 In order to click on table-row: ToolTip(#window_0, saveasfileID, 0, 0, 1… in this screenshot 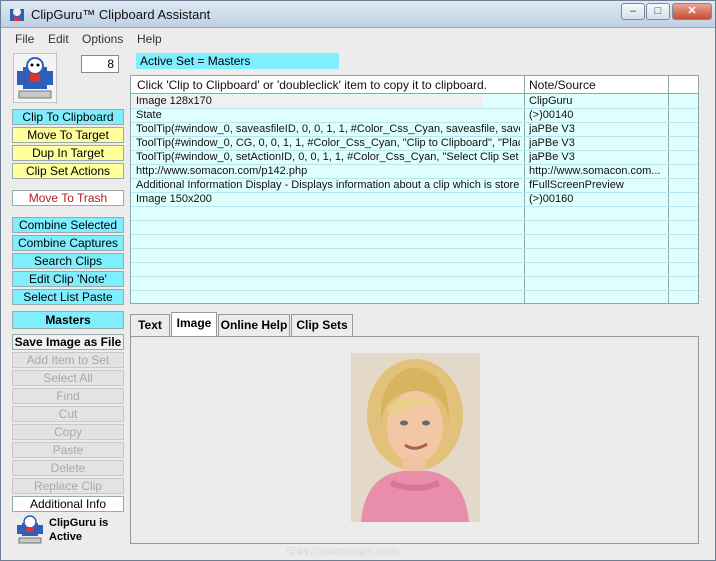, I will do `click(414, 130)`.